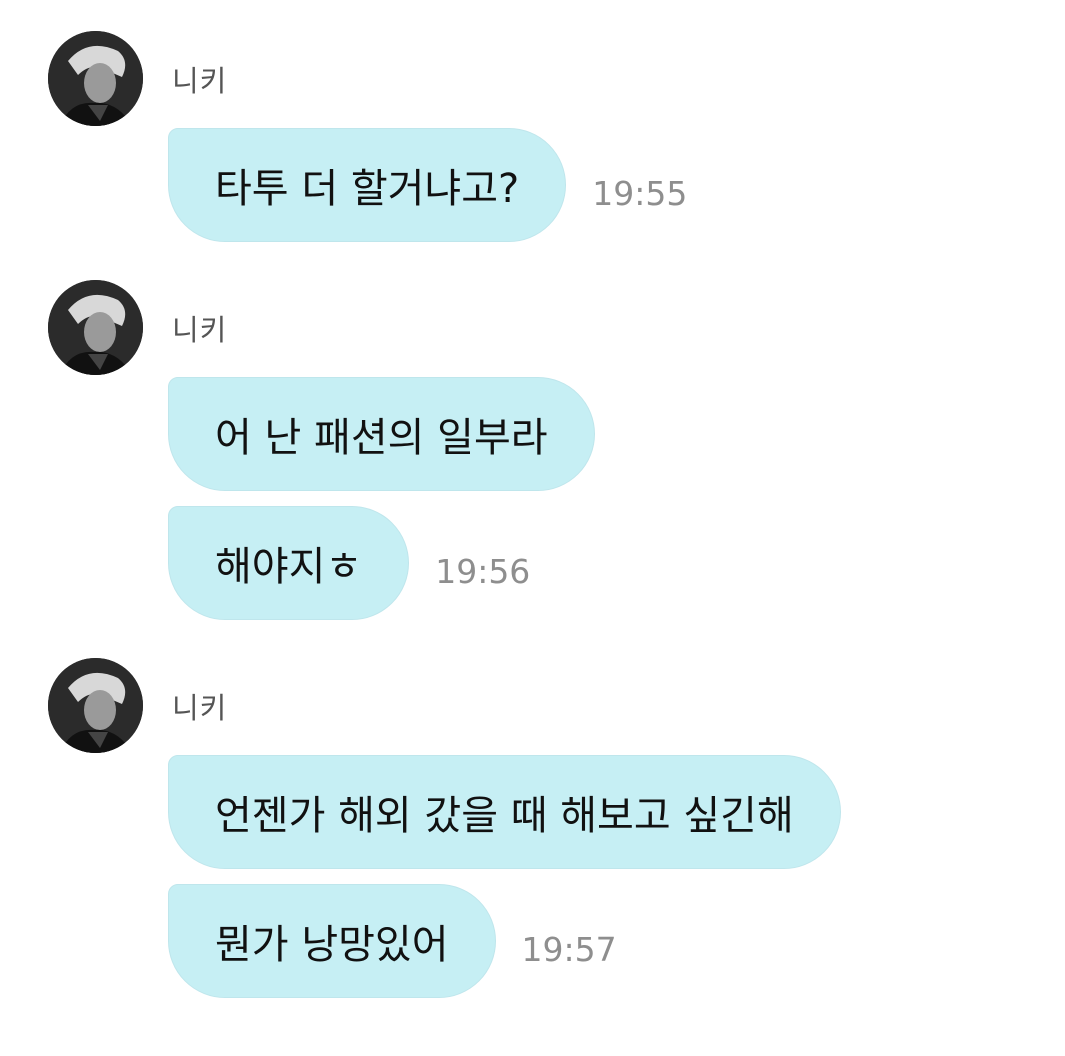 The image size is (1065, 1056). What do you see at coordinates (483, 571) in the screenshot?
I see `message-timestamp: 19:56` at bounding box center [483, 571].